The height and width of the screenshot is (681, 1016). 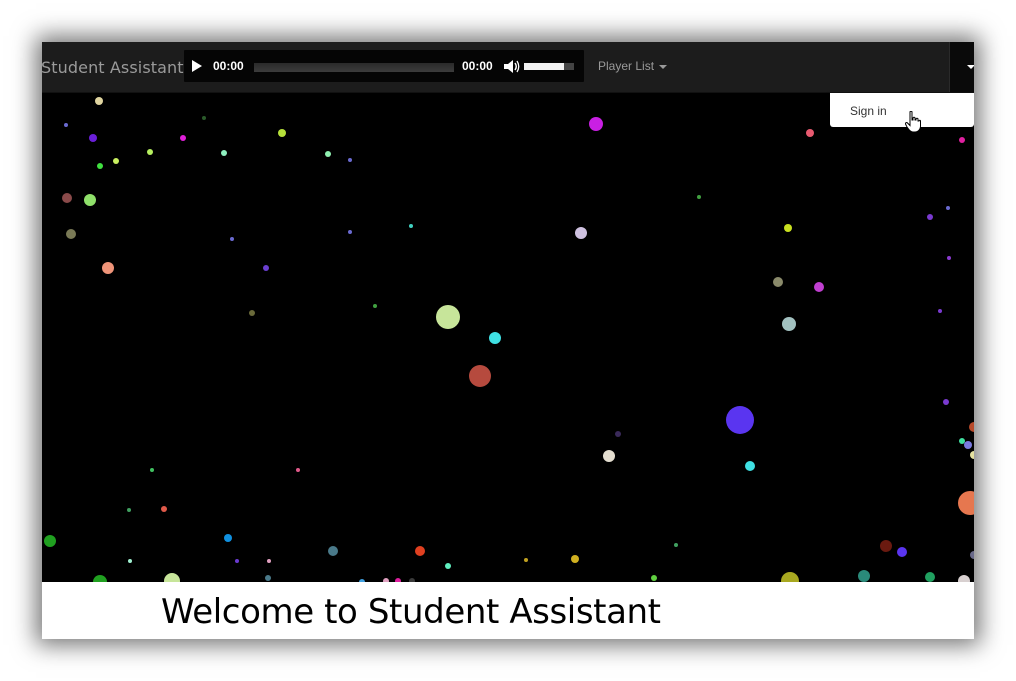 What do you see at coordinates (626, 66) in the screenshot?
I see `player-list-label: Player List` at bounding box center [626, 66].